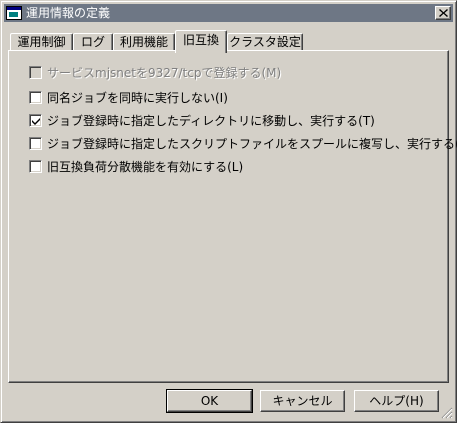  Describe the element at coordinates (265, 42) in the screenshot. I see `tab-label: クラスタ設定` at that location.